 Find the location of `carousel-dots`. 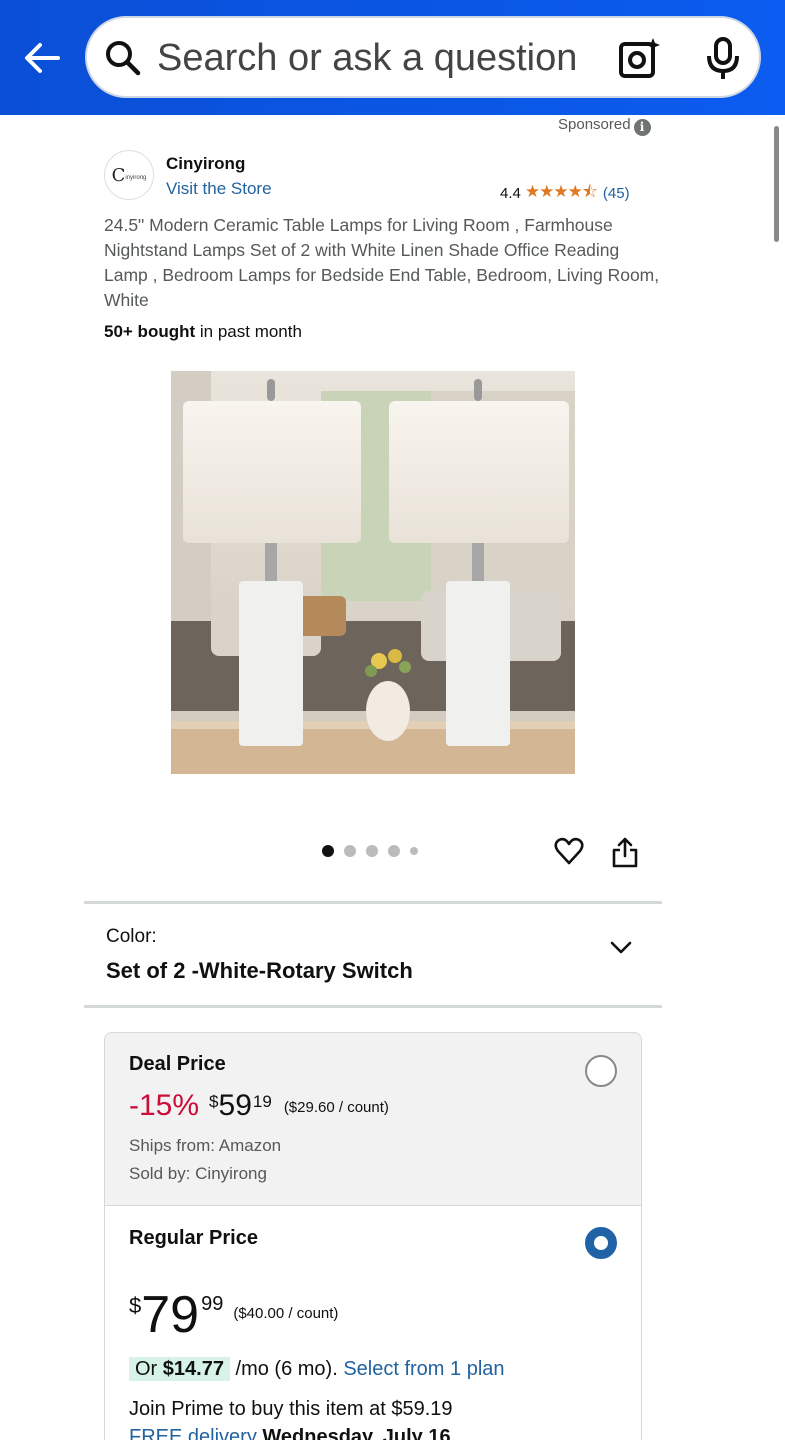

carousel-dots is located at coordinates (370, 851).